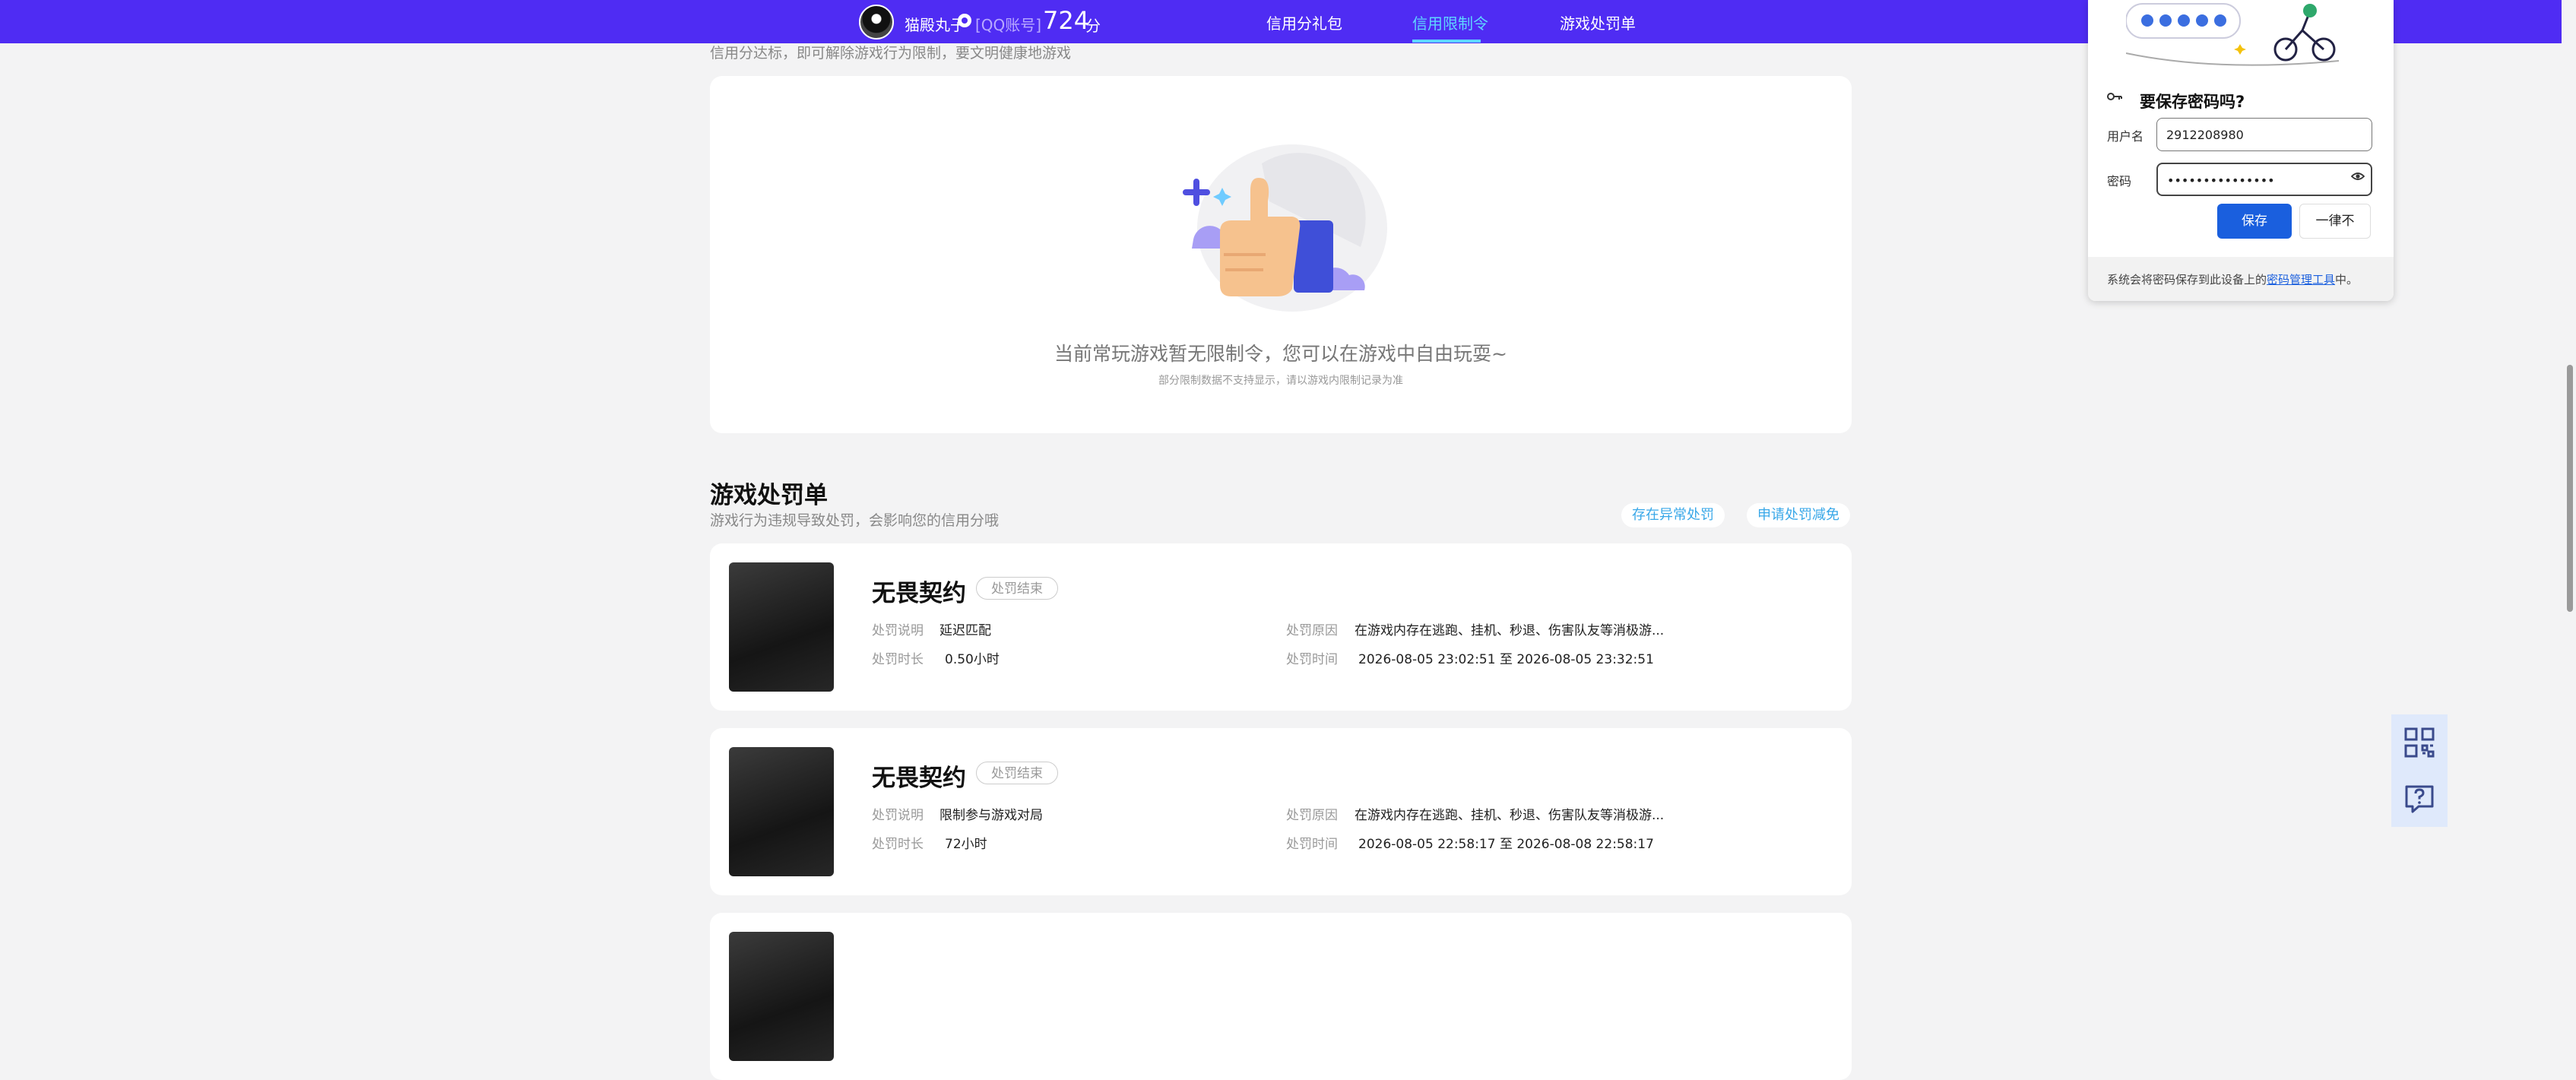 The height and width of the screenshot is (1080, 2576). Describe the element at coordinates (2119, 181) in the screenshot. I see `password-label: 密码` at that location.